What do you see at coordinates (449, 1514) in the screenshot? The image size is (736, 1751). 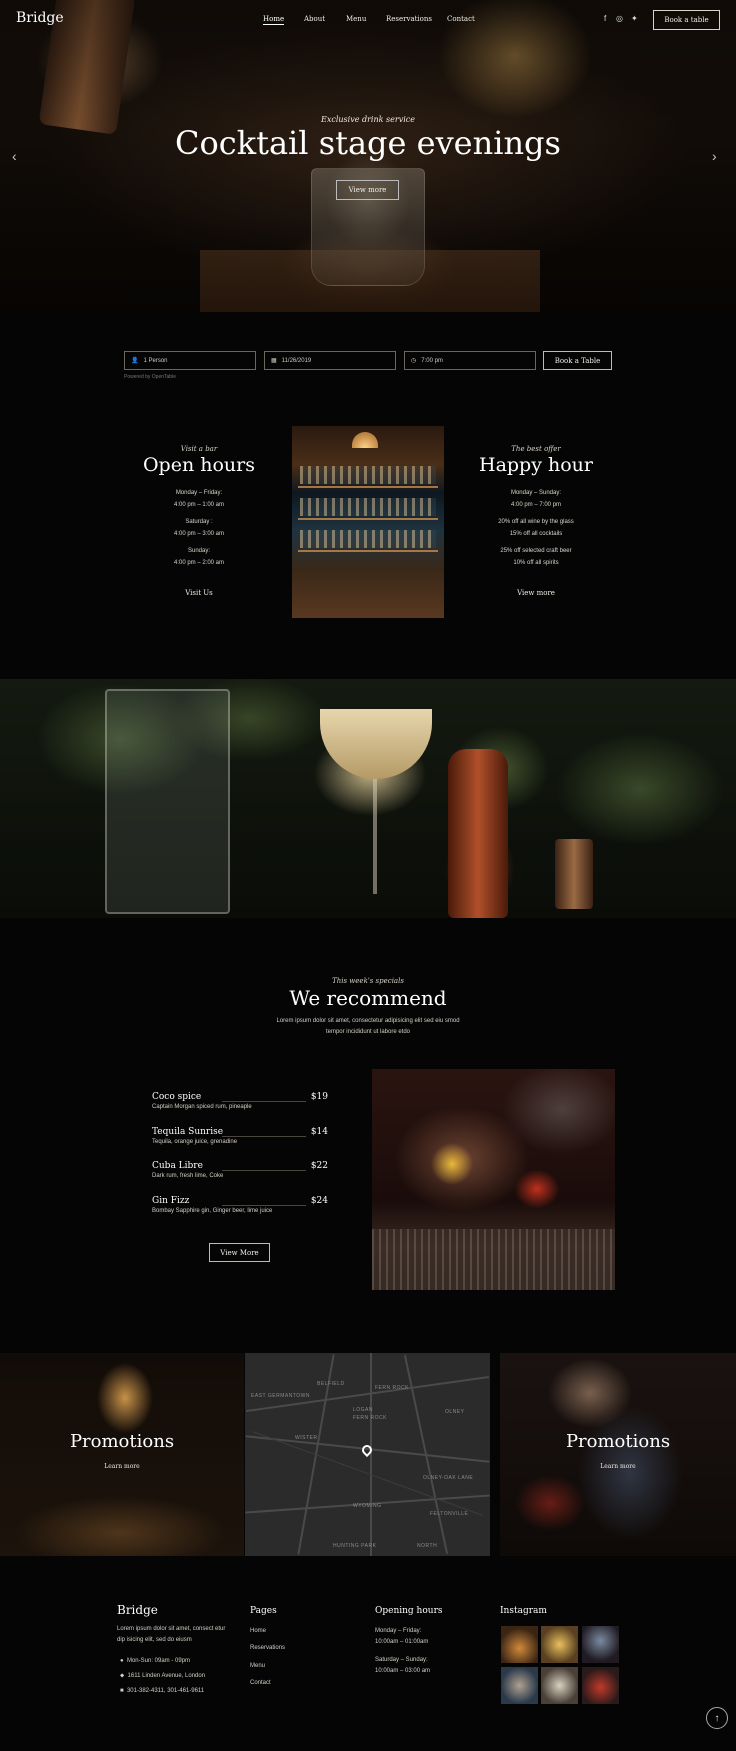 I see `map-label: FELTONVILLE` at bounding box center [449, 1514].